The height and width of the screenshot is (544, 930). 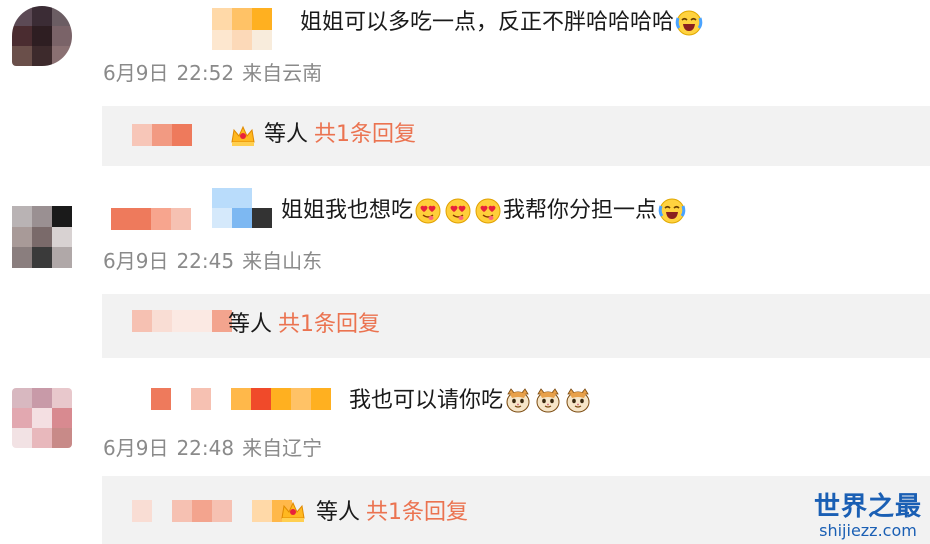 I want to click on watermark-url: shijiezz.com, so click(x=868, y=530).